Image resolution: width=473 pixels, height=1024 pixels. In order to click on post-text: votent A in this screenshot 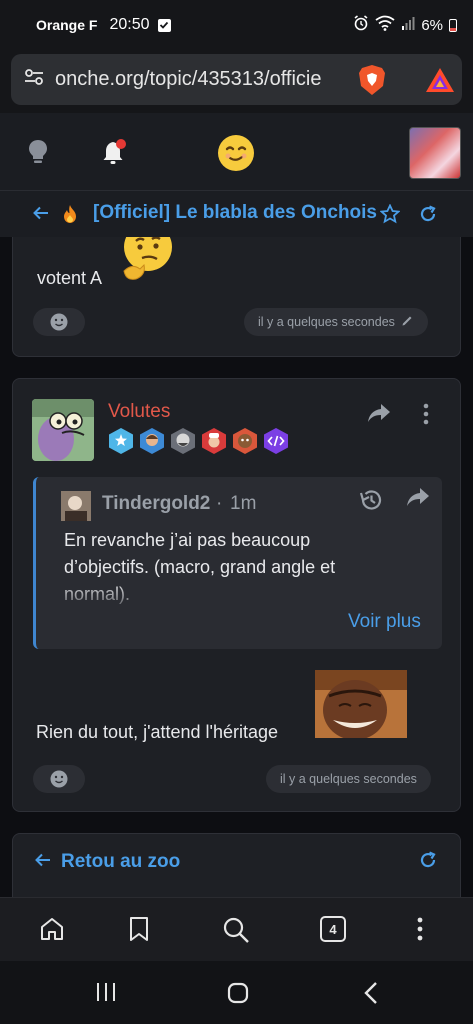, I will do `click(70, 278)`.